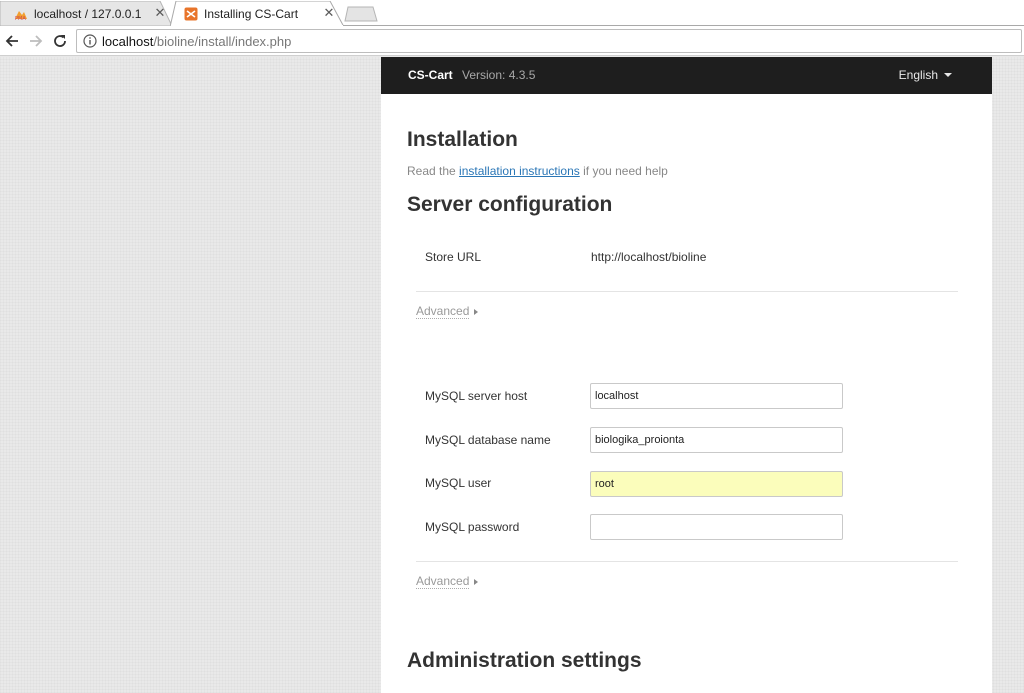 This screenshot has width=1024, height=693. Describe the element at coordinates (20, 18) in the screenshot. I see `svg-text: PMA` at that location.